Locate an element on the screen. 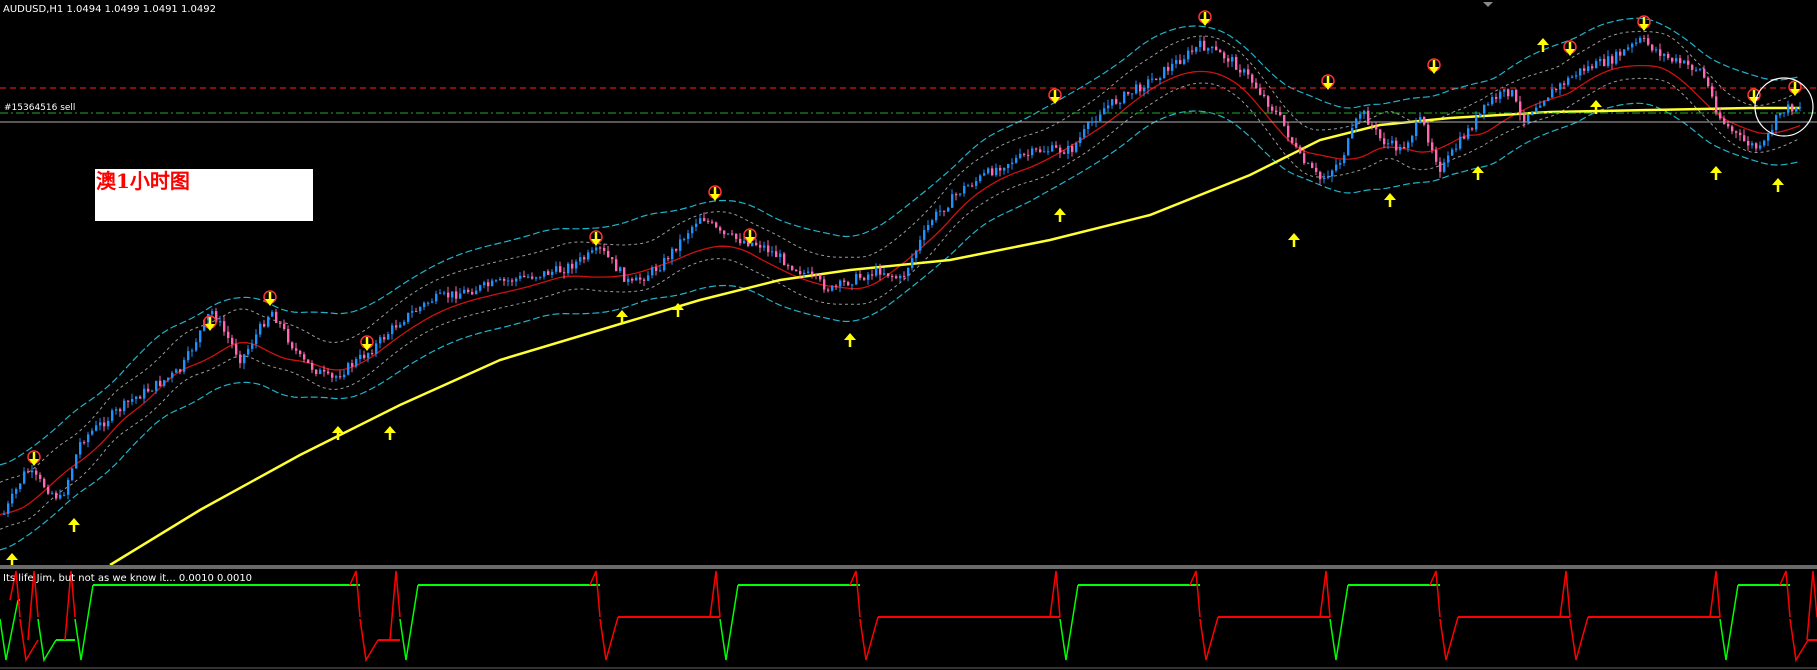  order-label: #15364516 sell is located at coordinates (39, 108).